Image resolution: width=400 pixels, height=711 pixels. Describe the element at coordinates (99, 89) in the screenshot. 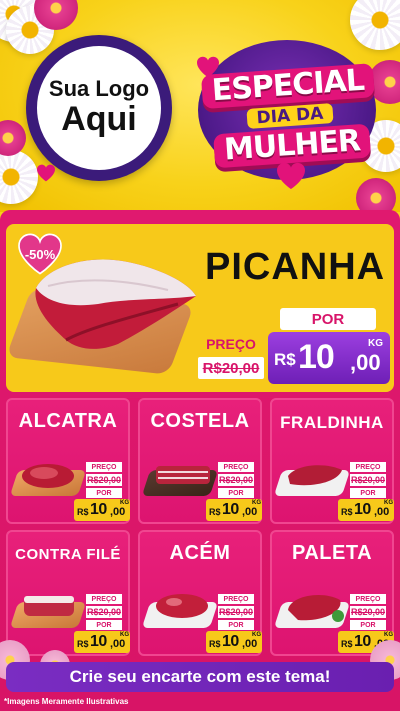

I see `logo-text-line1: Sua Logo` at that location.